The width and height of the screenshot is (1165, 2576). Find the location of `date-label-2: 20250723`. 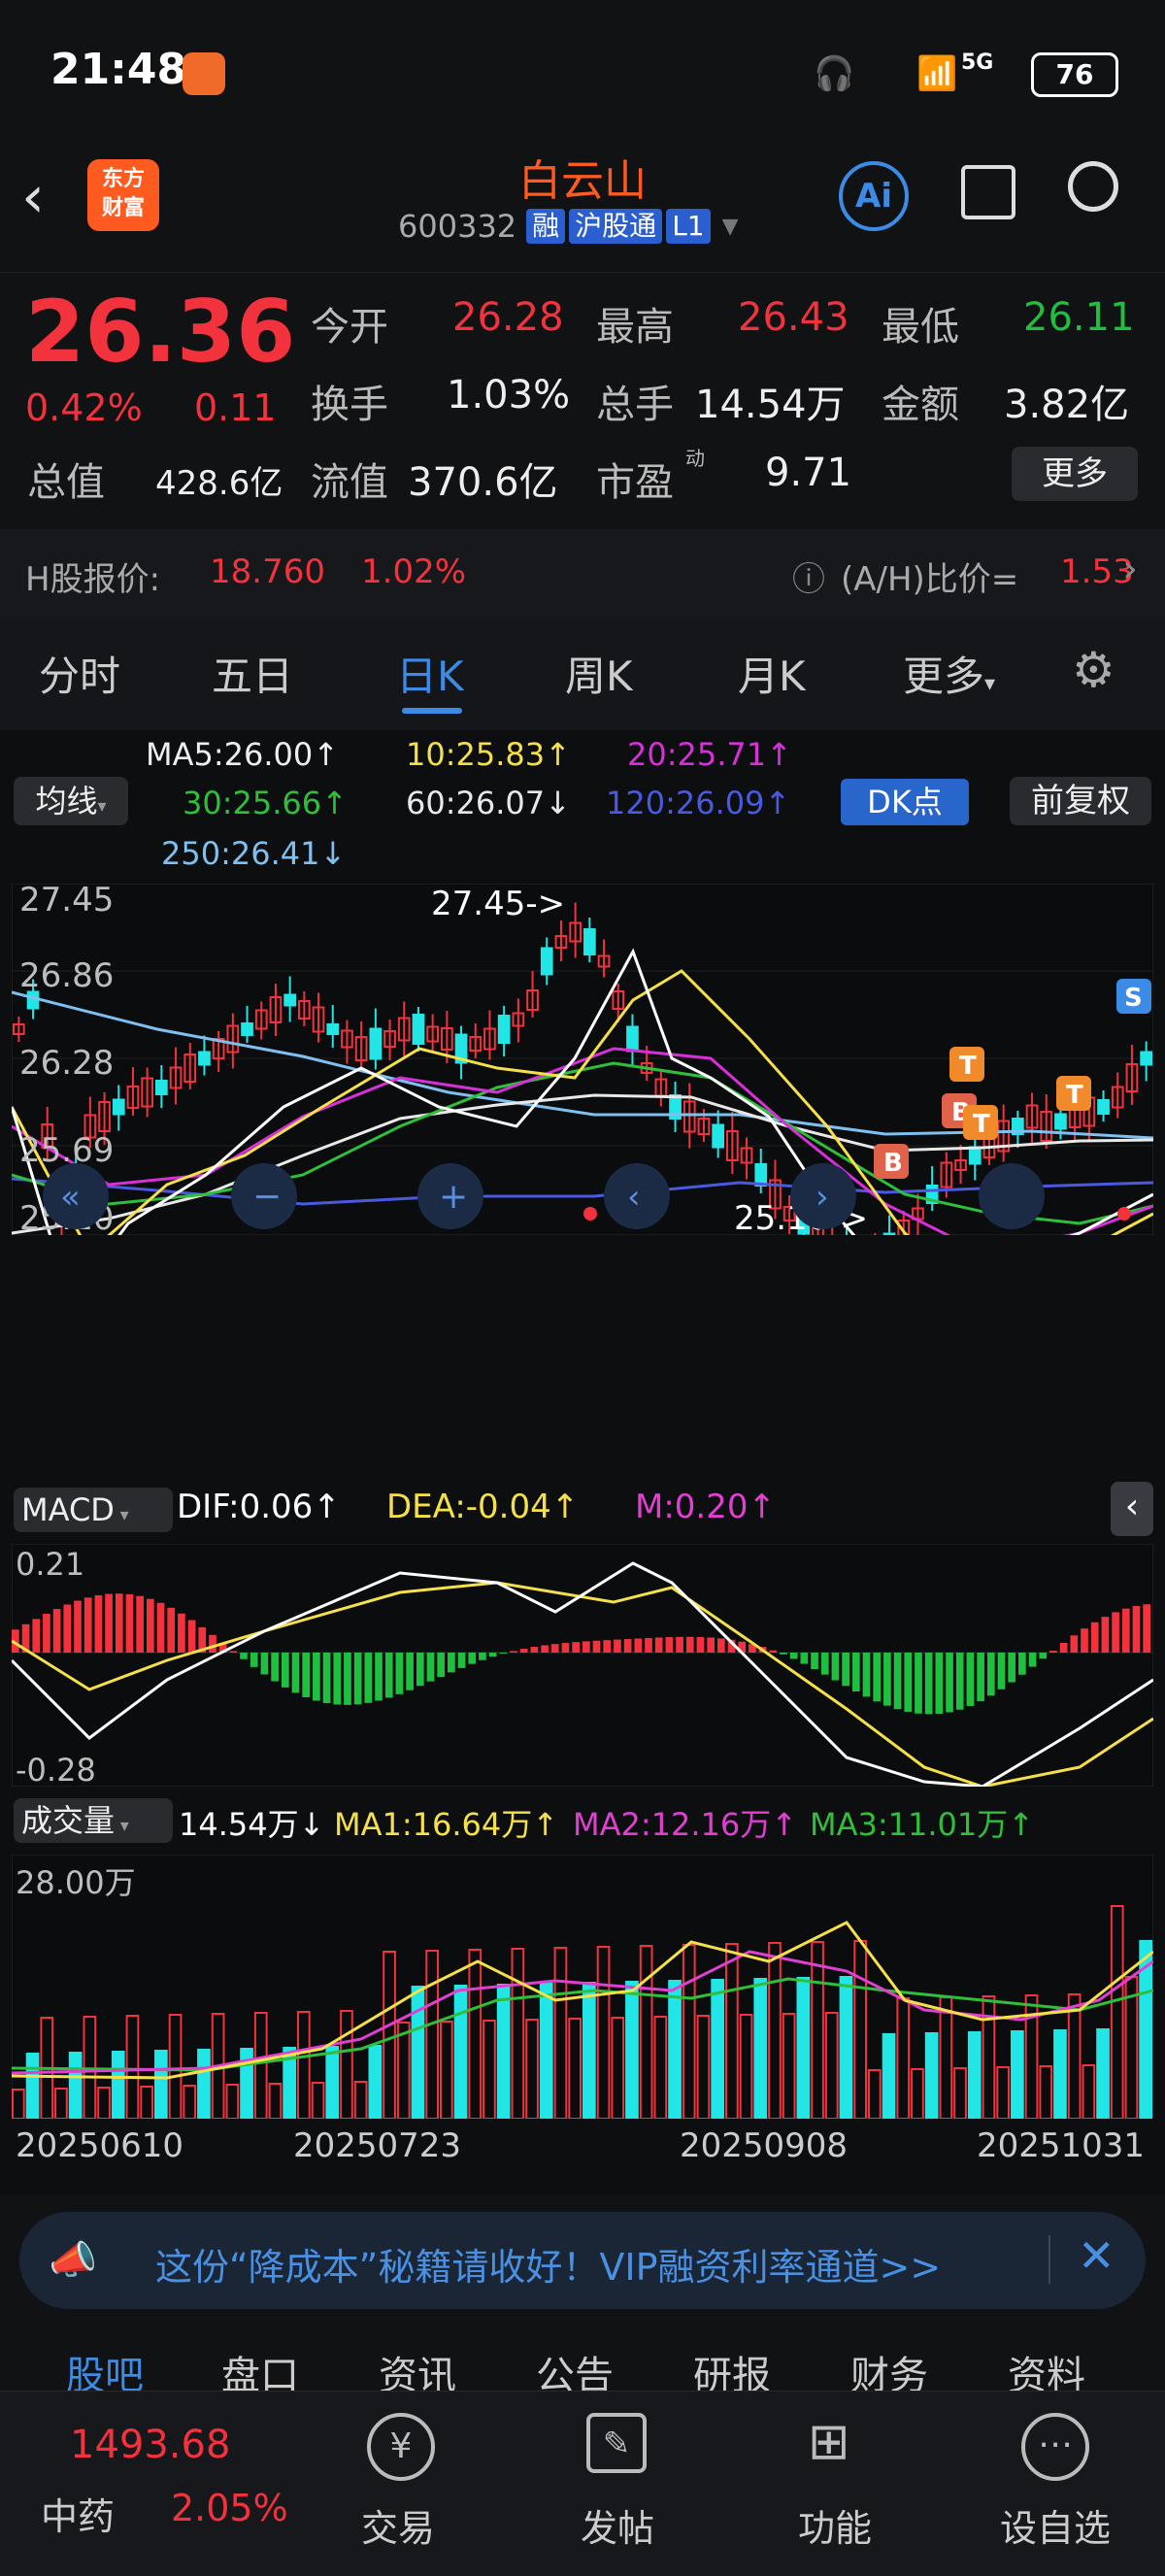

date-label-2: 20250723 is located at coordinates (377, 2145).